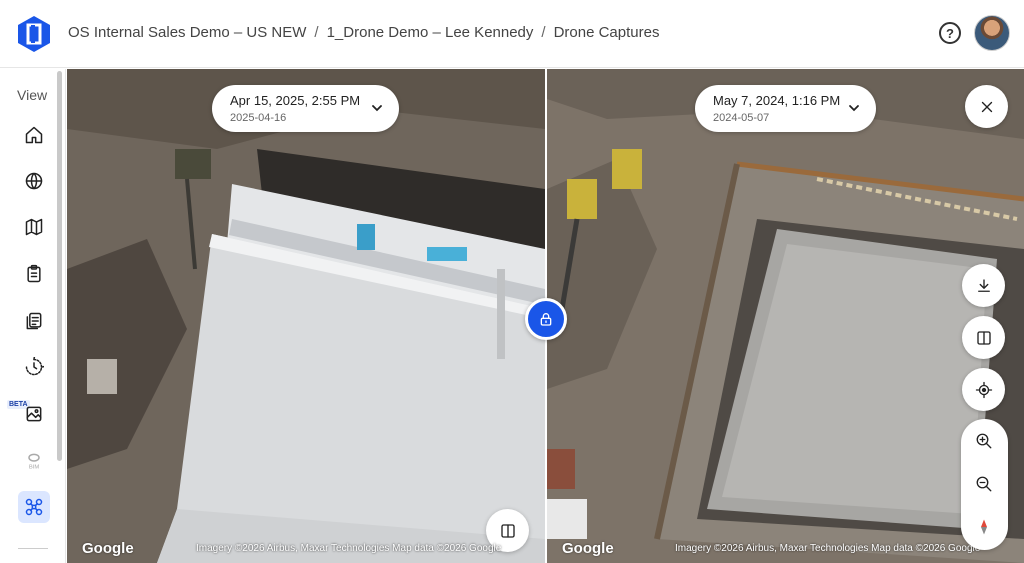 This screenshot has height=563, width=1024. I want to click on split-view-button-right, so click(983, 337).